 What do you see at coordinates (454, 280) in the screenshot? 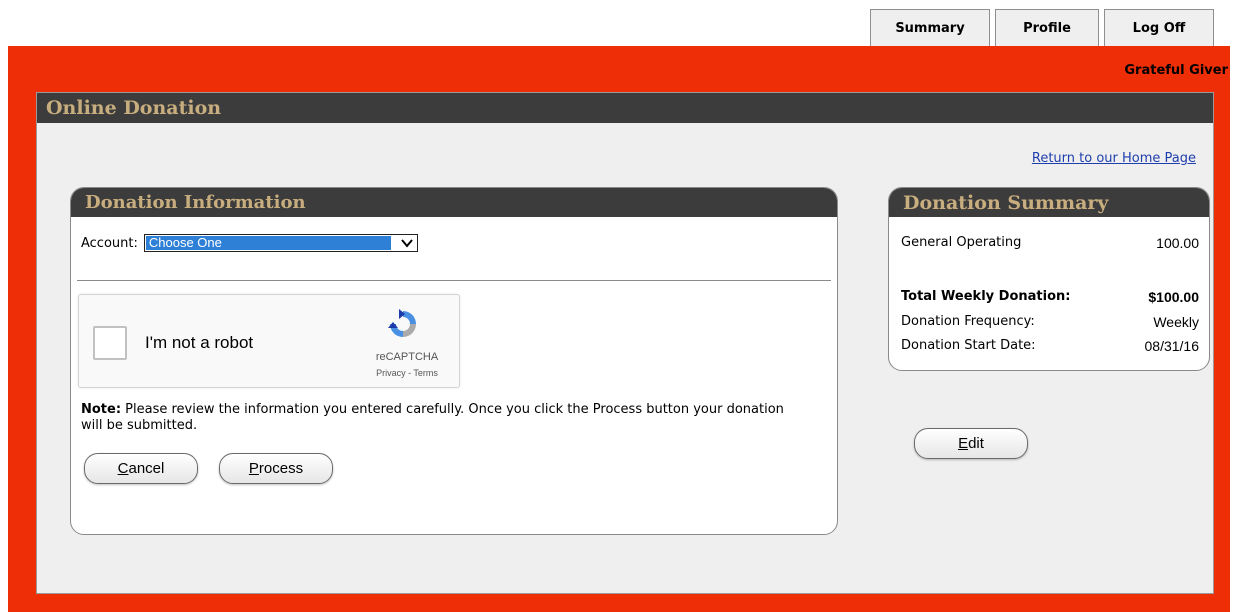
I see `divider` at bounding box center [454, 280].